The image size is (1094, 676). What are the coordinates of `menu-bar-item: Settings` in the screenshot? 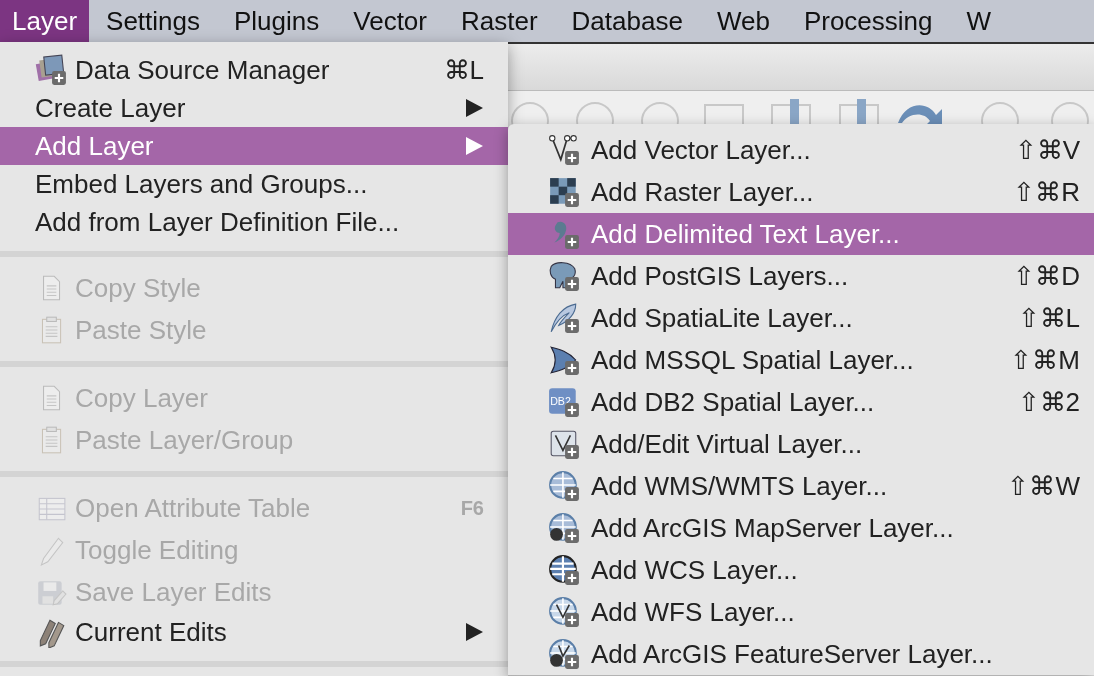 It's located at (153, 21).